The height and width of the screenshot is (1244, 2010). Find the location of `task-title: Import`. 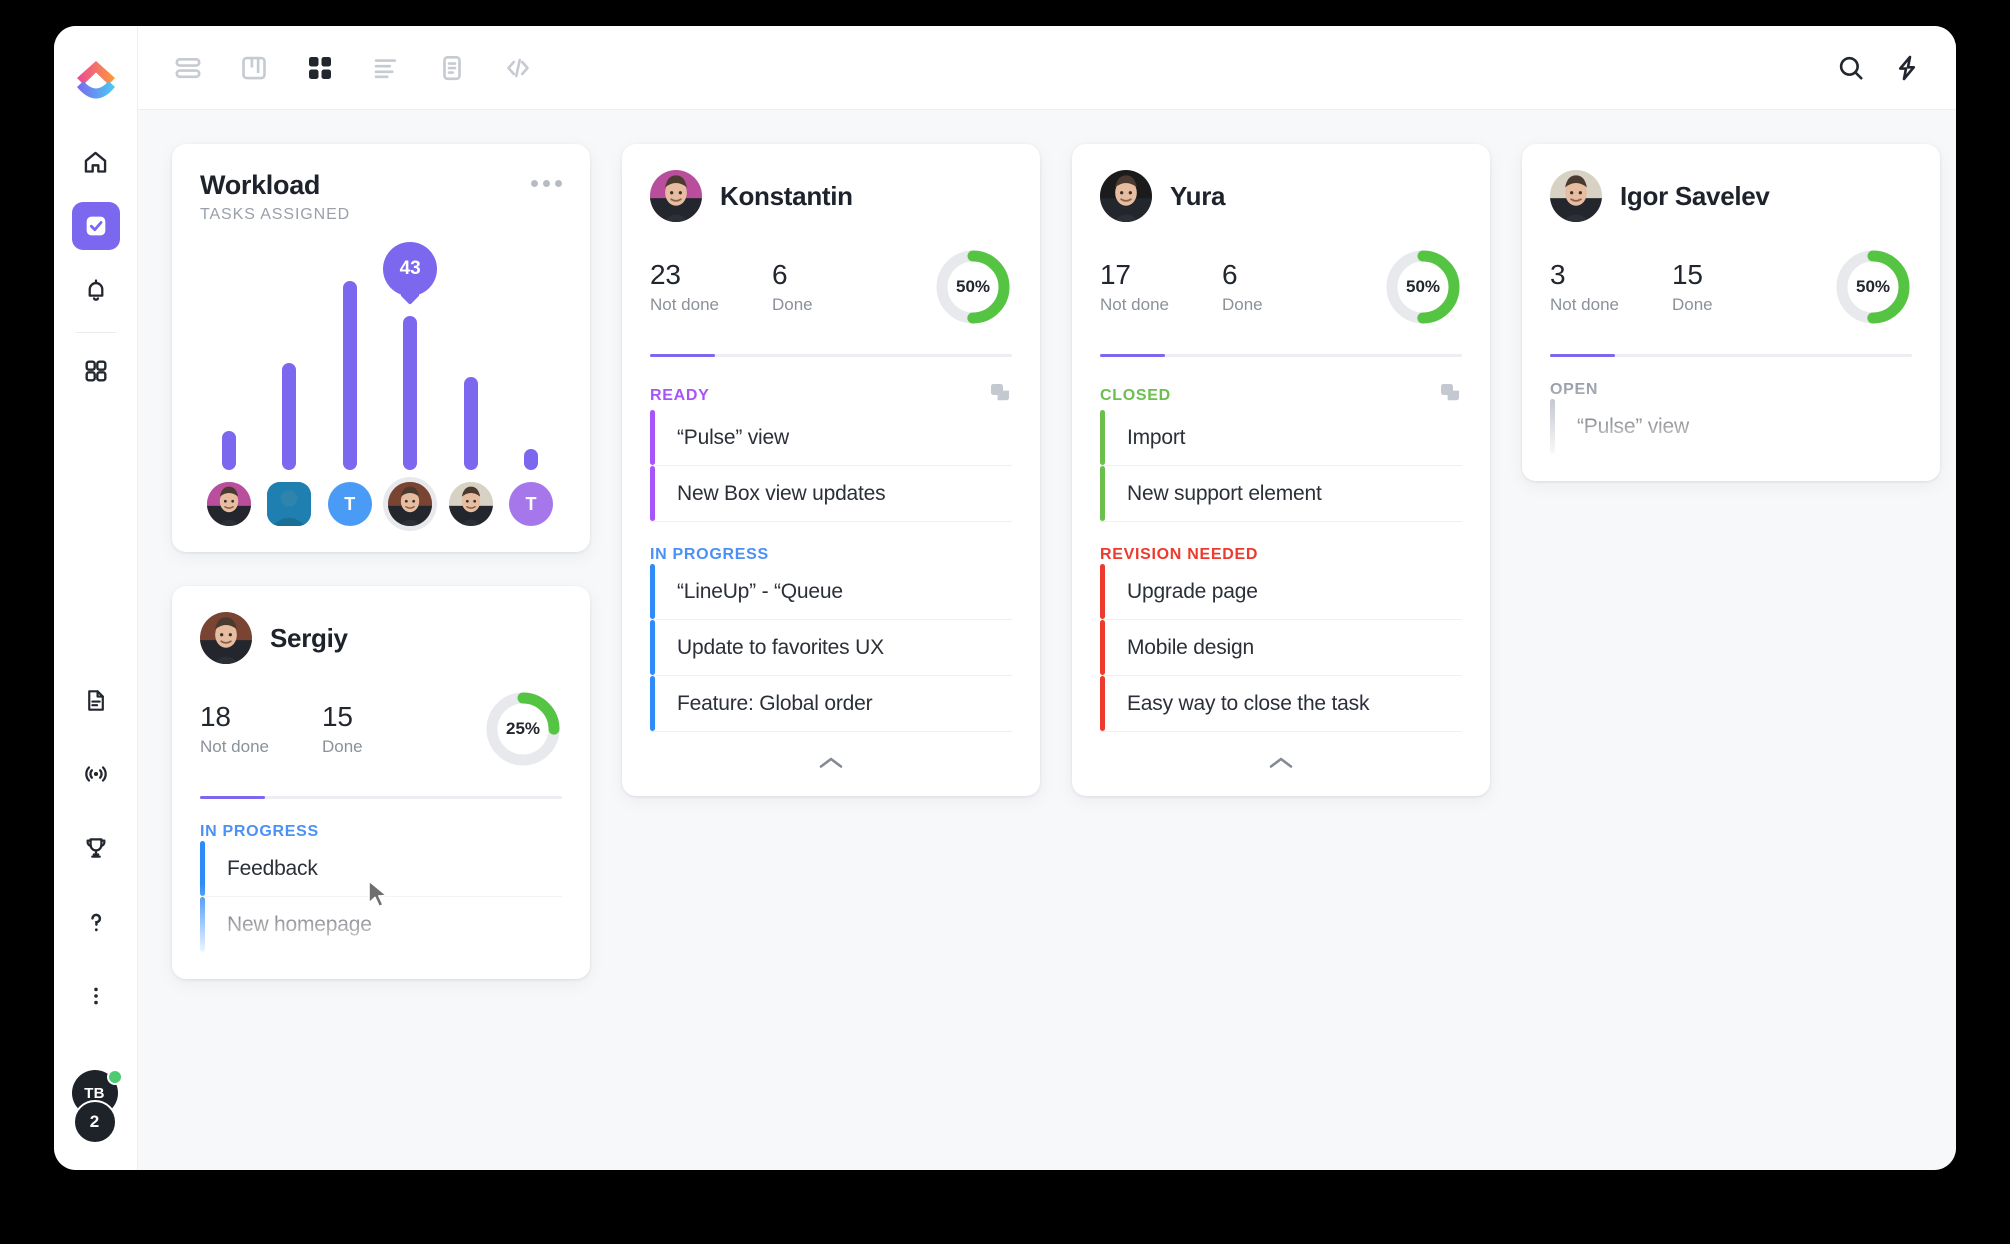

task-title: Import is located at coordinates (1156, 437).